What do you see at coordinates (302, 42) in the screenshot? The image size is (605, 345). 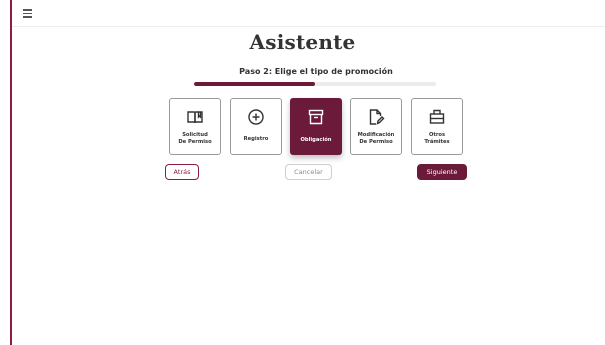 I see `page-title: Asistente` at bounding box center [302, 42].